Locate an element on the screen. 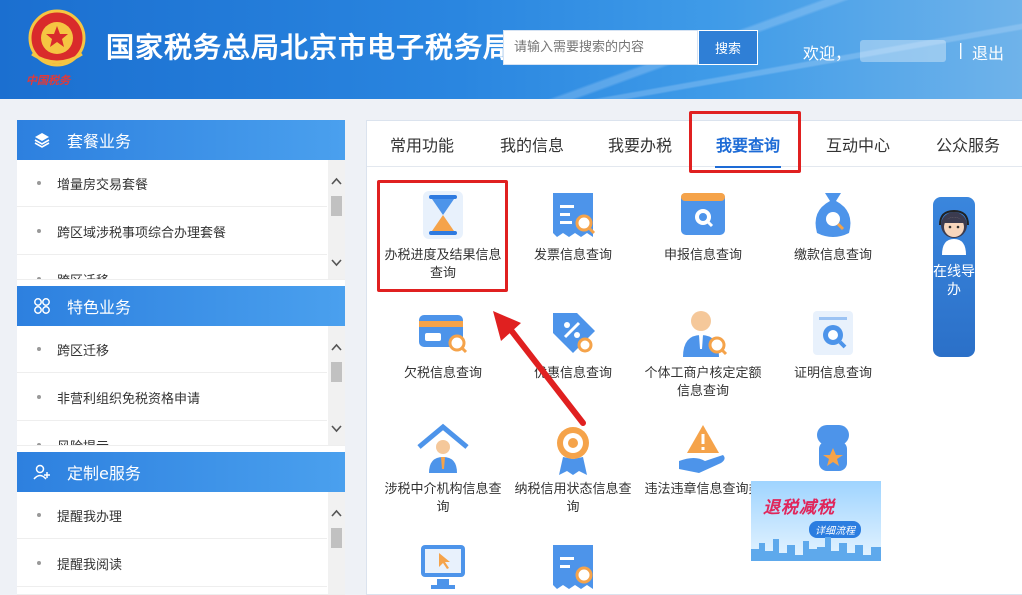 This screenshot has width=1022, height=595. service-label: 发票信息查询 is located at coordinates (572, 255).